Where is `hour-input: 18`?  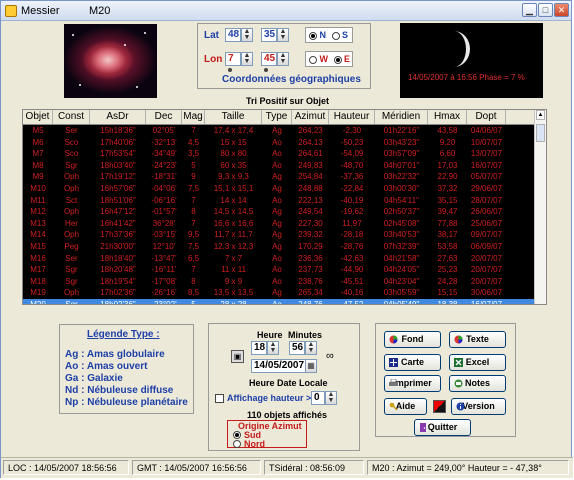
hour-input: 18 is located at coordinates (259, 348).